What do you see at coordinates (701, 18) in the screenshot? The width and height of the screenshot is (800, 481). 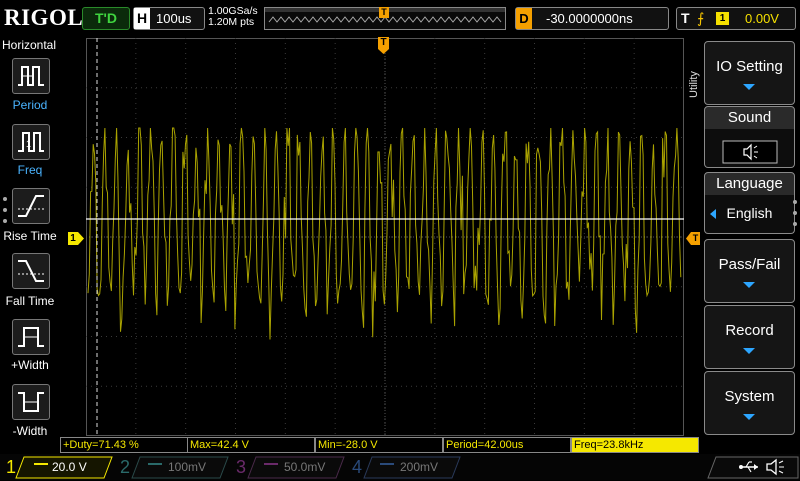 I see `rising-edge-icon: ⨍` at bounding box center [701, 18].